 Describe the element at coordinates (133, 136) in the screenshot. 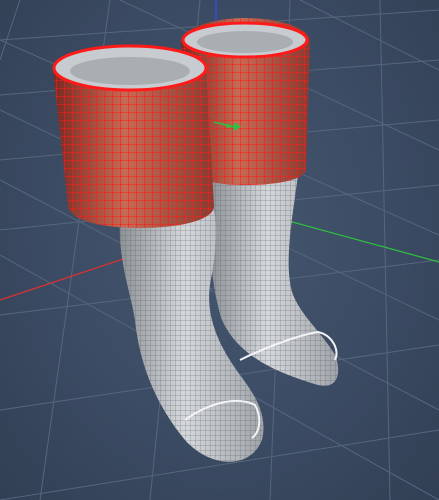

I see `left-cuff-selection` at that location.